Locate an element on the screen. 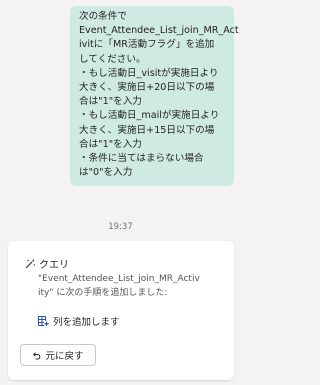 This screenshot has height=385, width=320. message-line: ・もし活動日_mailが実施日より is located at coordinates (149, 116).